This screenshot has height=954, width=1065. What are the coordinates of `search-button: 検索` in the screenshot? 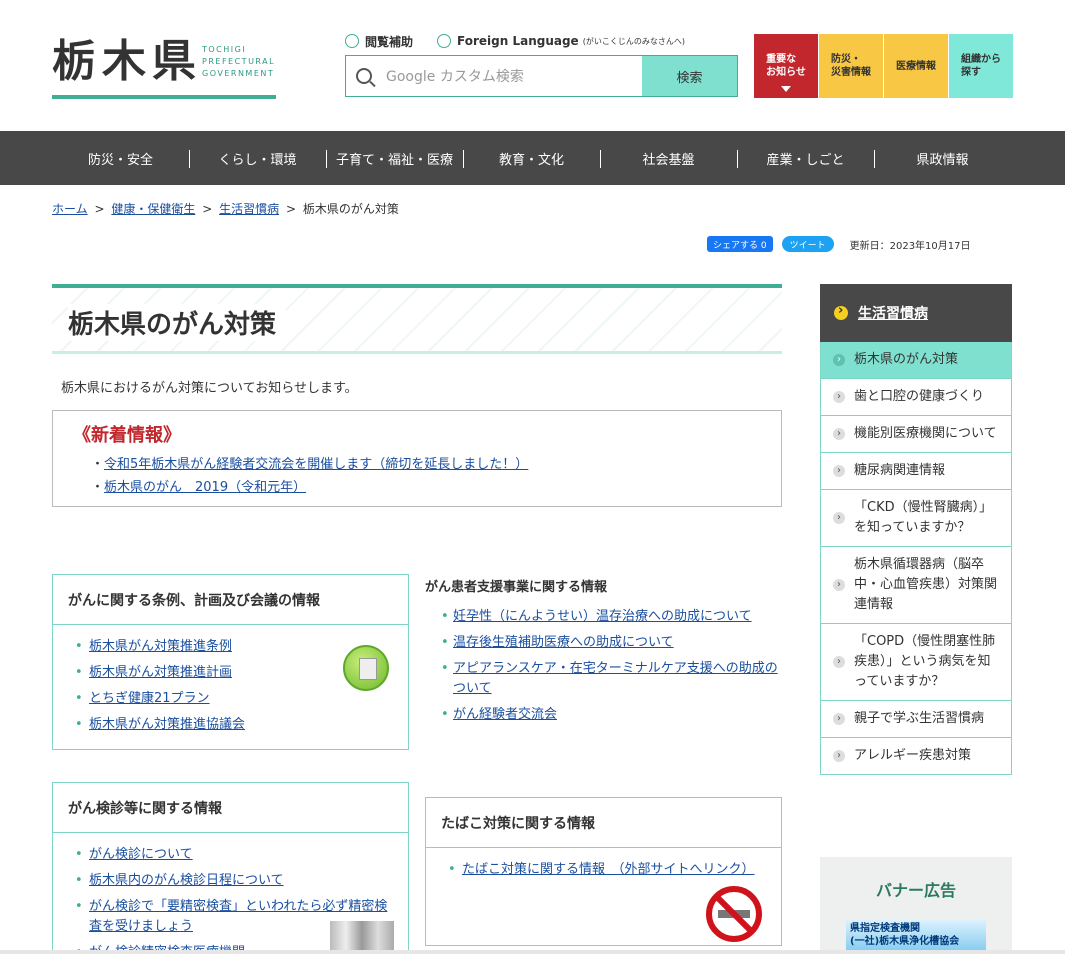 It's located at (689, 76).